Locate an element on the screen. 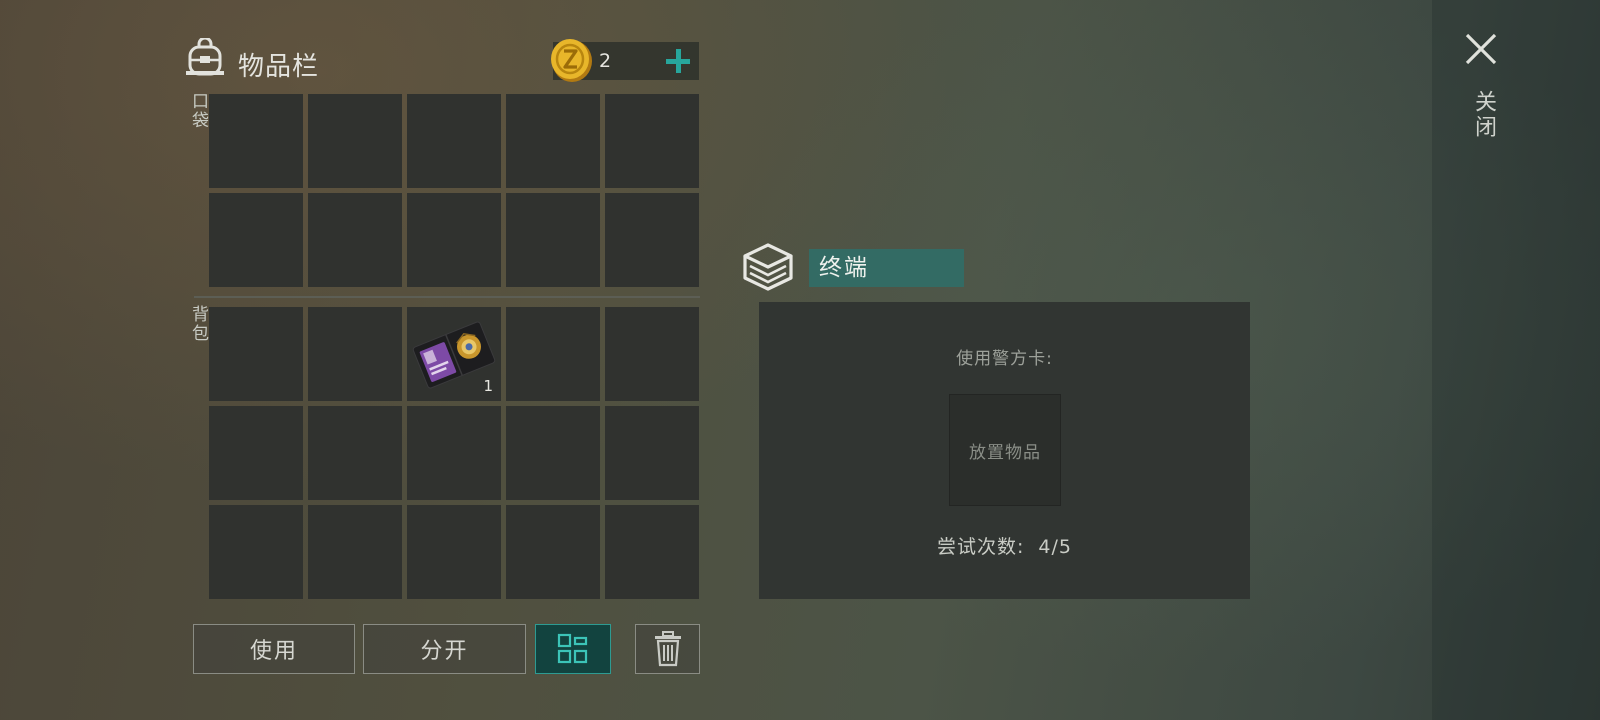 The image size is (1600, 720). use-card-label: 使用警方卡: is located at coordinates (1004, 359).